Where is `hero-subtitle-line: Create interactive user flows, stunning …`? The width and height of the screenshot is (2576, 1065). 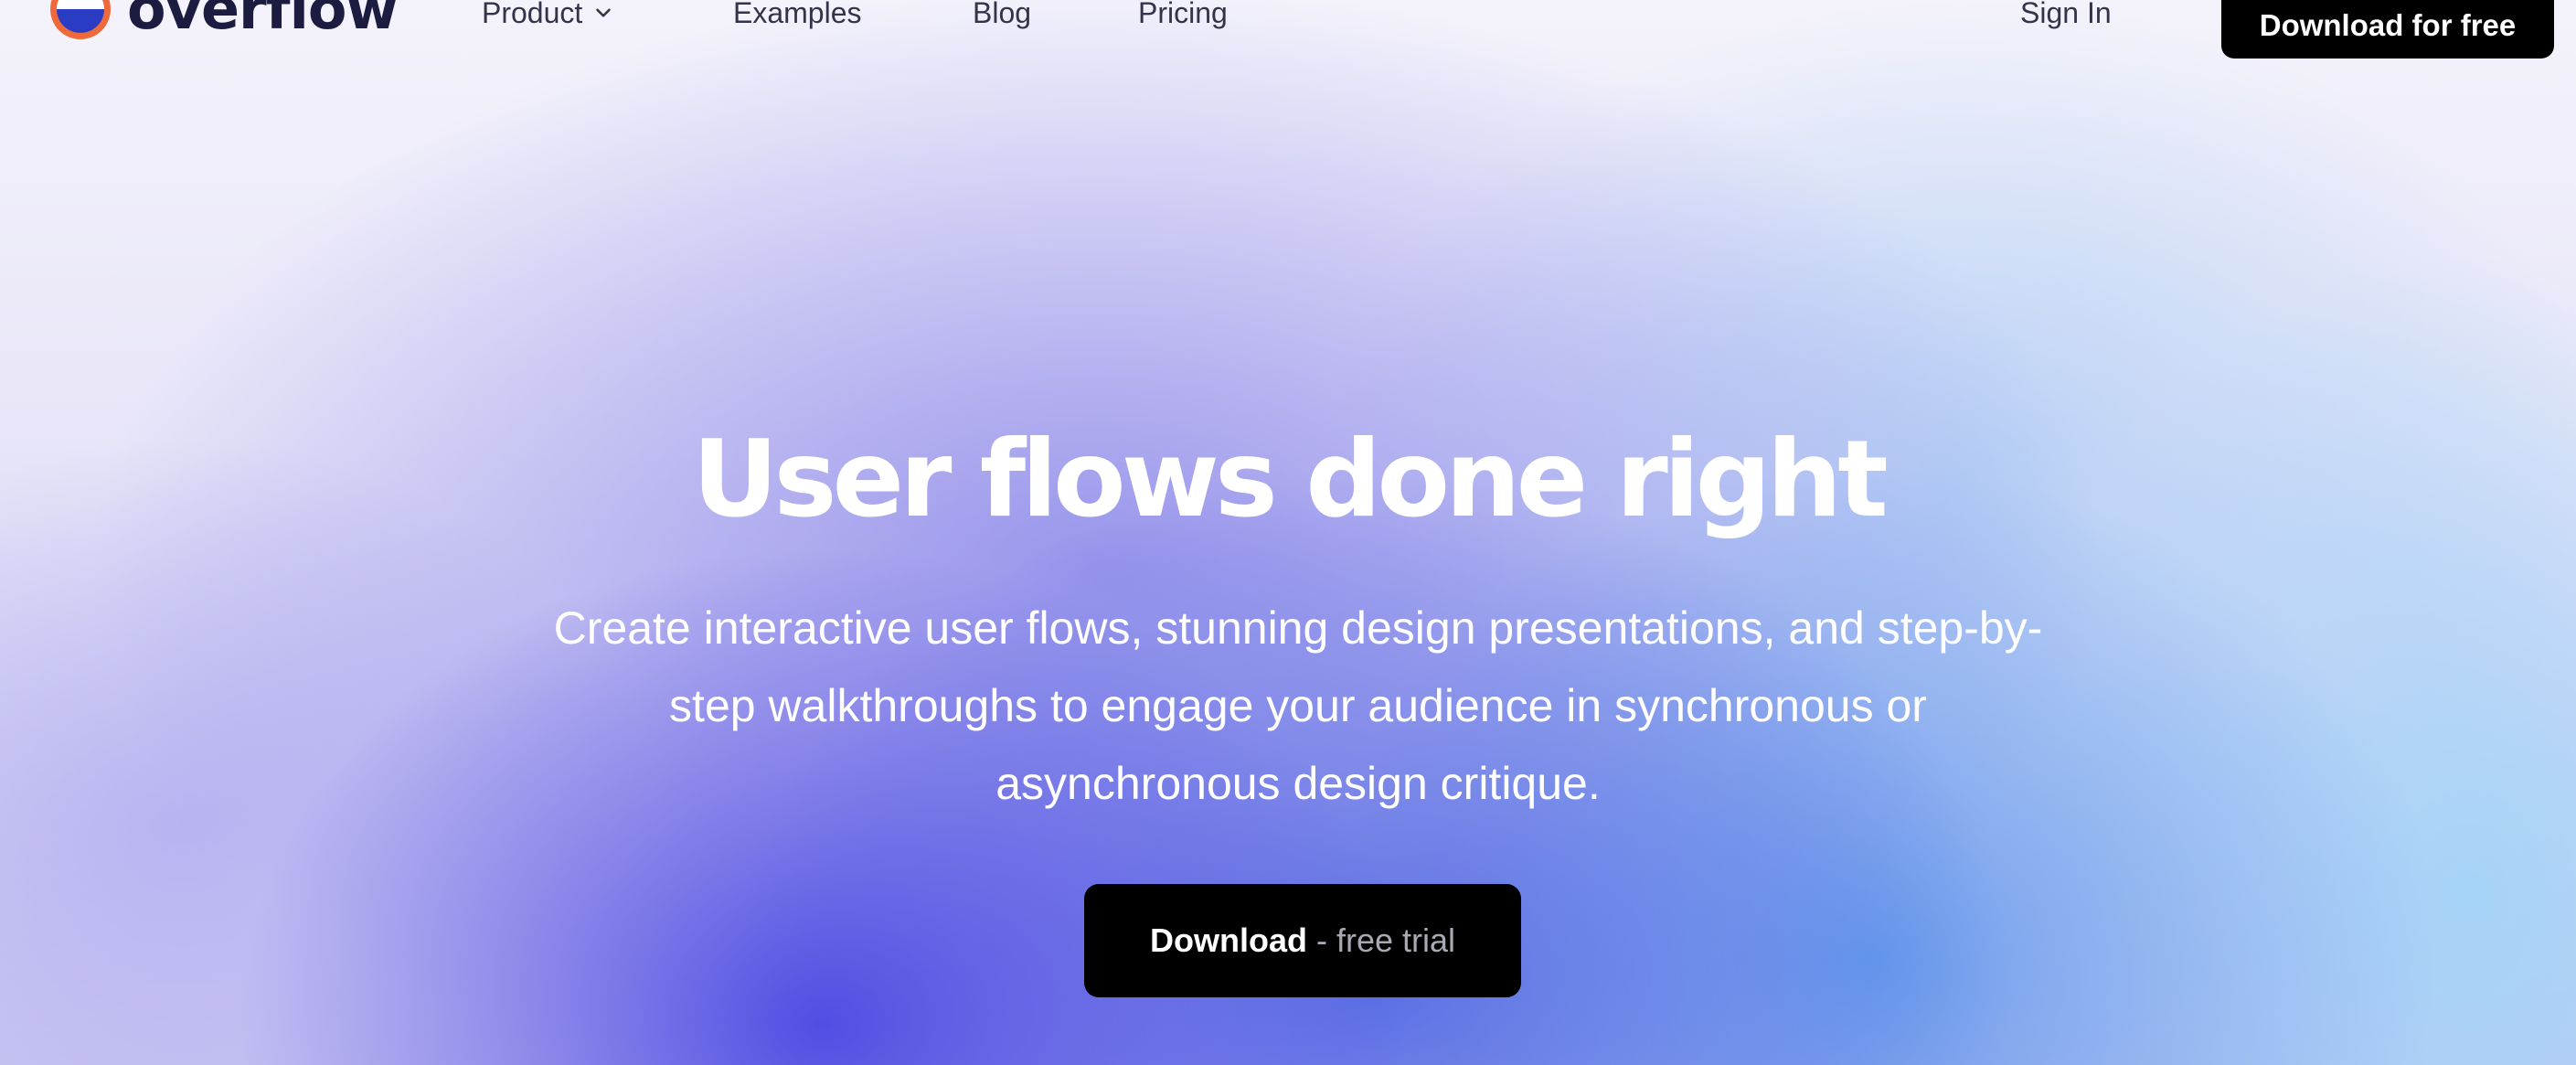
hero-subtitle-line: Create interactive user flows, stunning … is located at coordinates (1298, 628).